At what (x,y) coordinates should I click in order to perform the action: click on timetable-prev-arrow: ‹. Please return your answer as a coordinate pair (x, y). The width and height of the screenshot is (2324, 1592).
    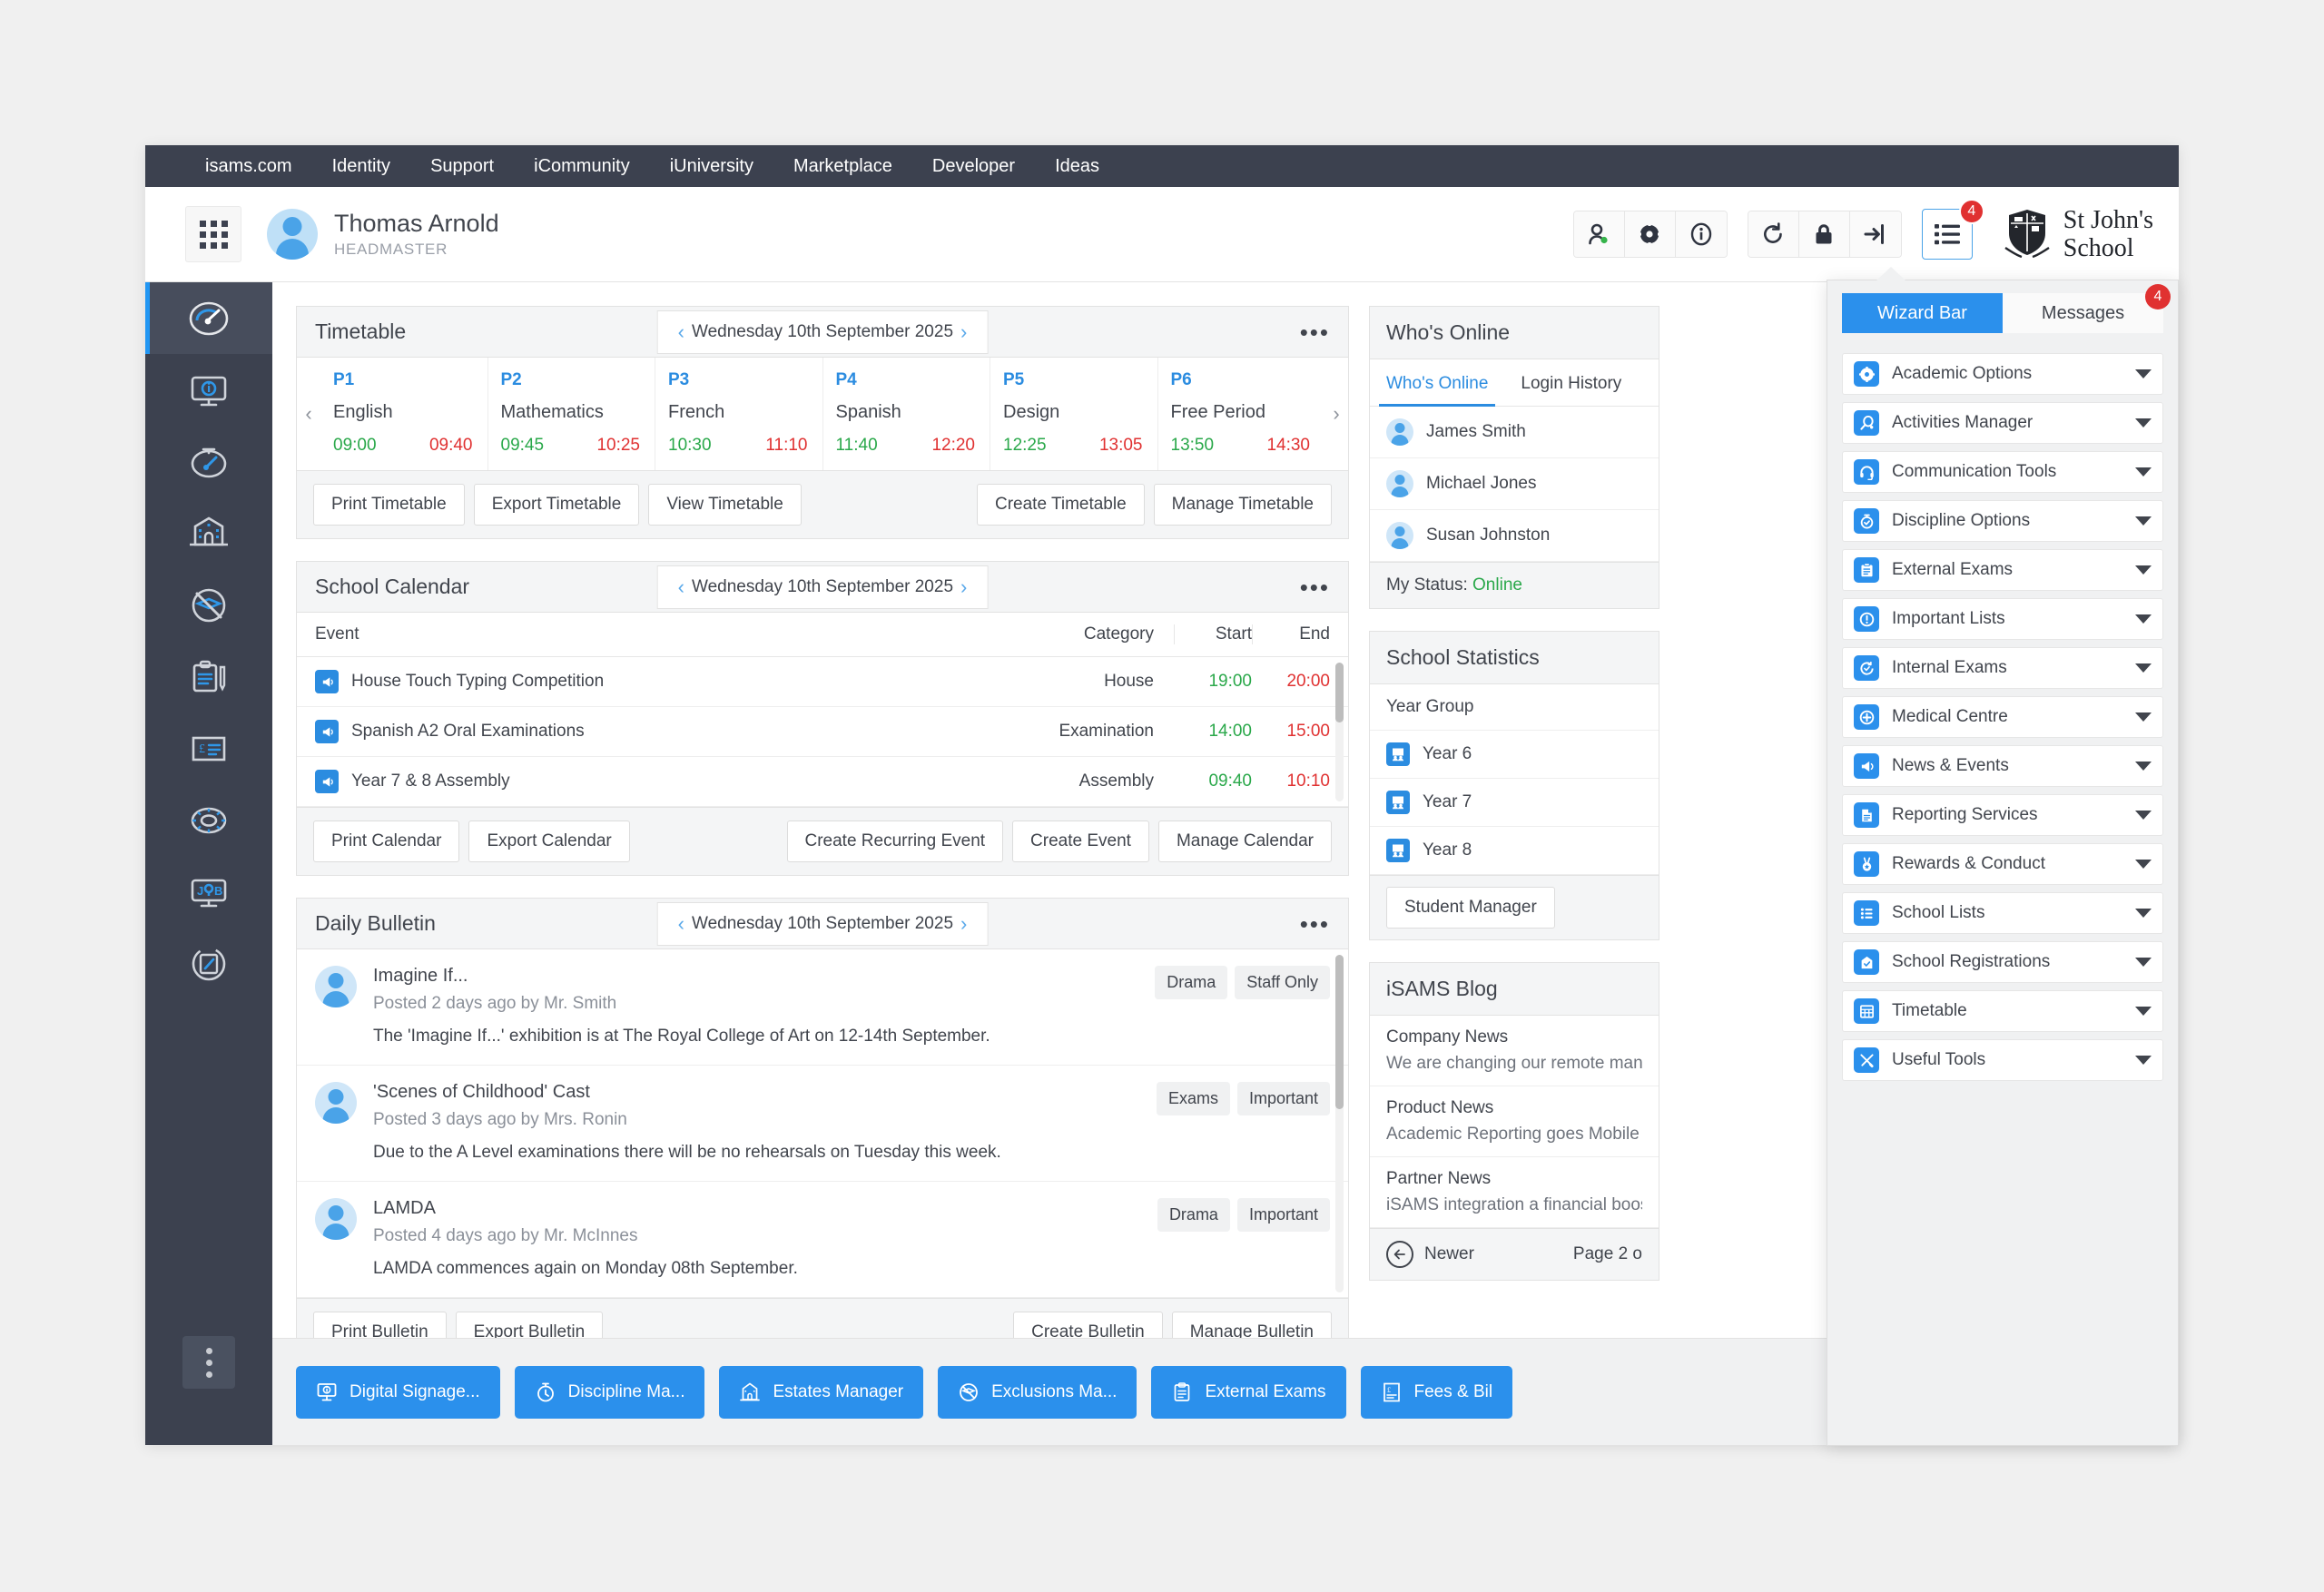
    Looking at the image, I should click on (308, 414).